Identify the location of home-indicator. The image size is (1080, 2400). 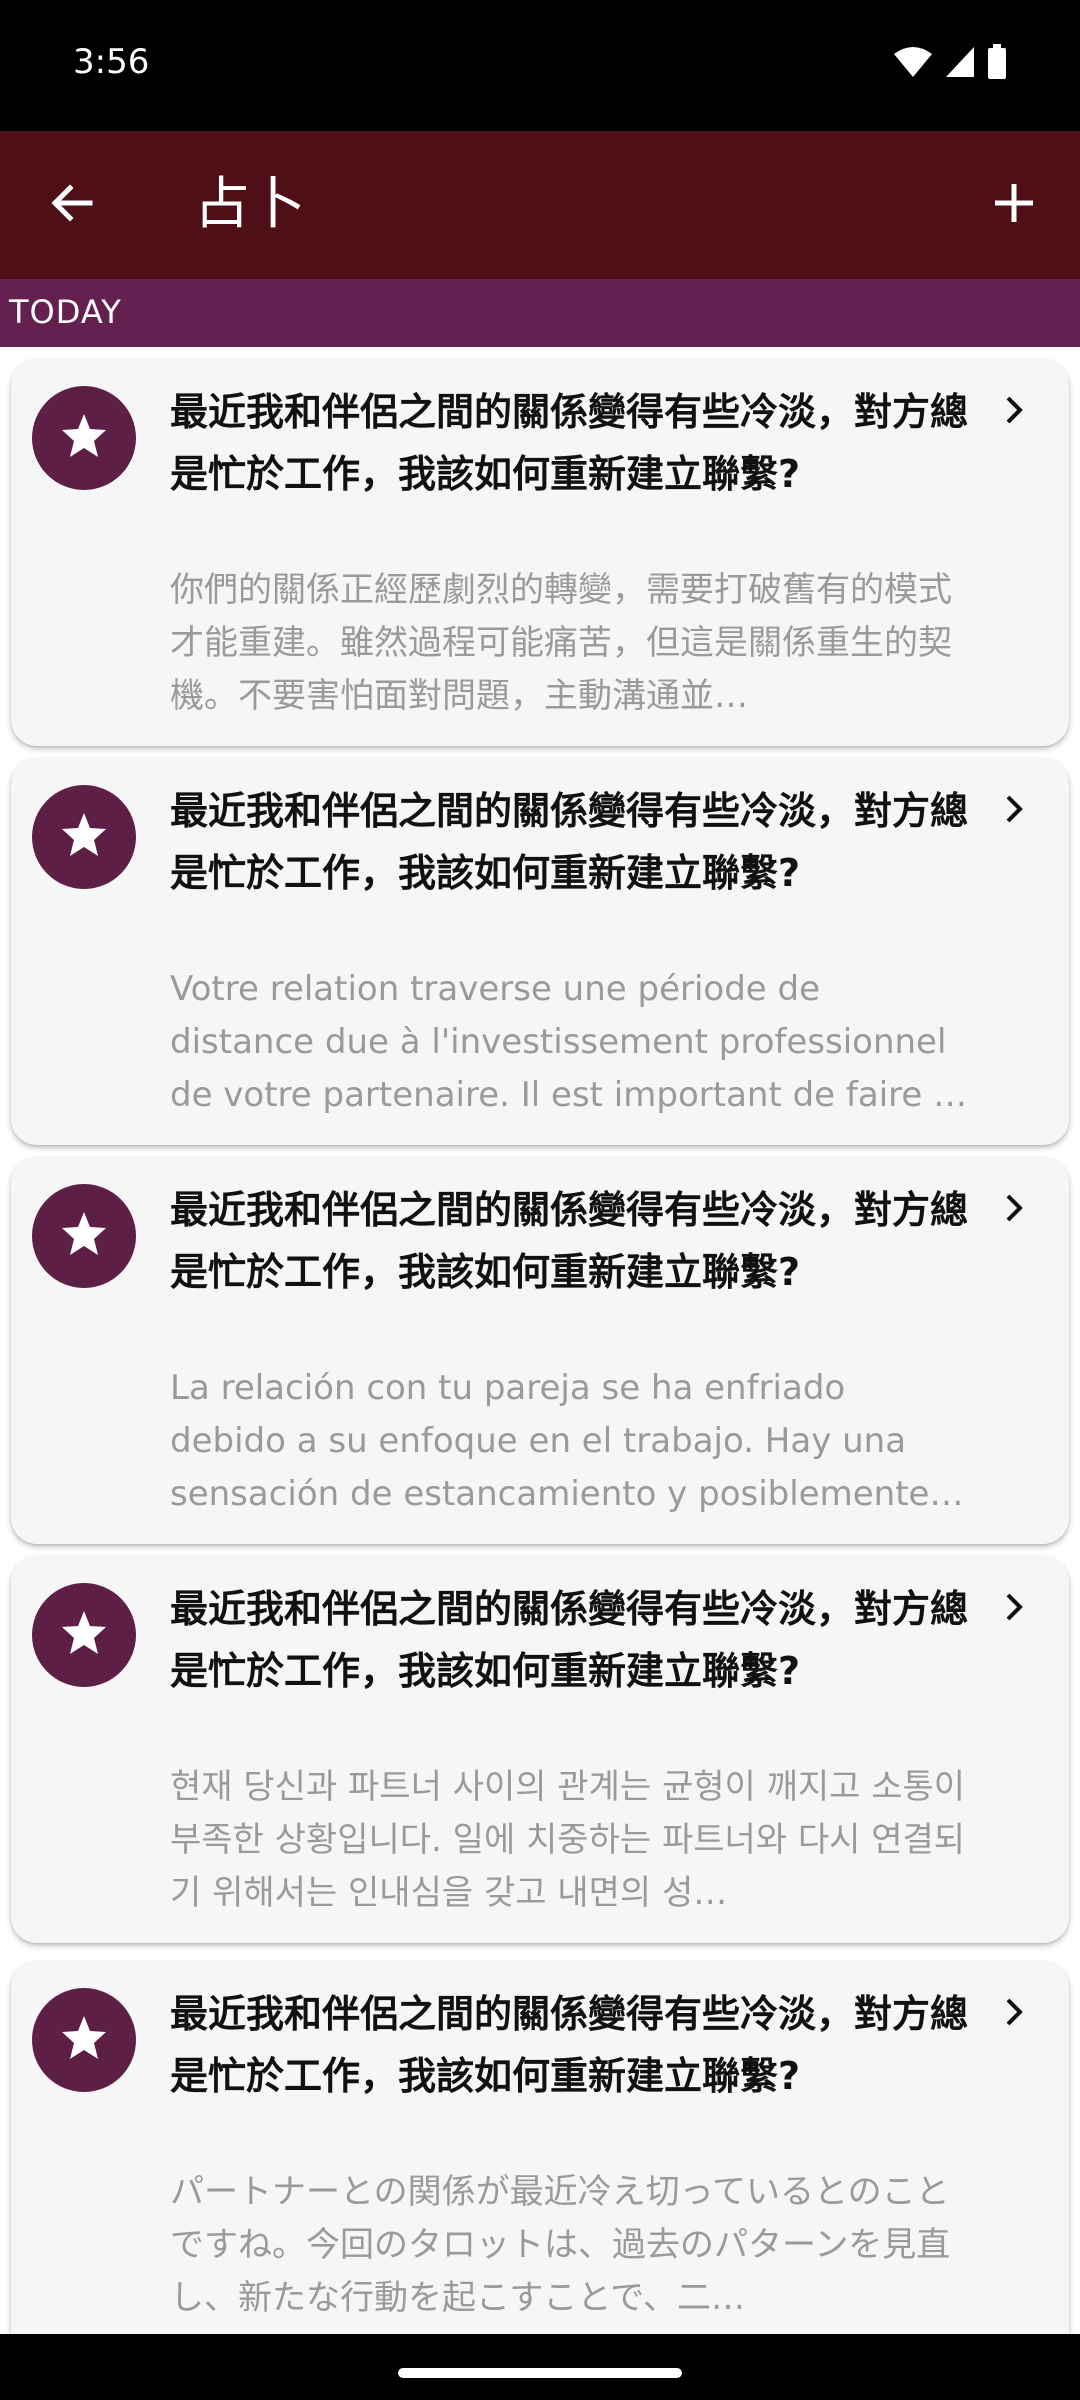
(540, 2373).